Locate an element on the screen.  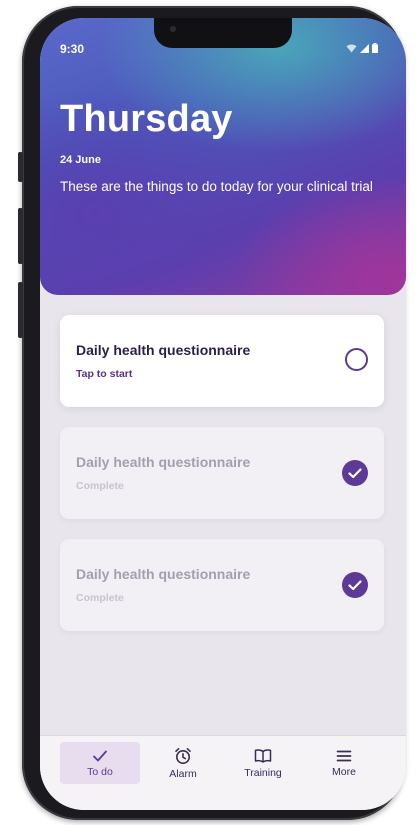
tab-label: To do is located at coordinates (100, 771).